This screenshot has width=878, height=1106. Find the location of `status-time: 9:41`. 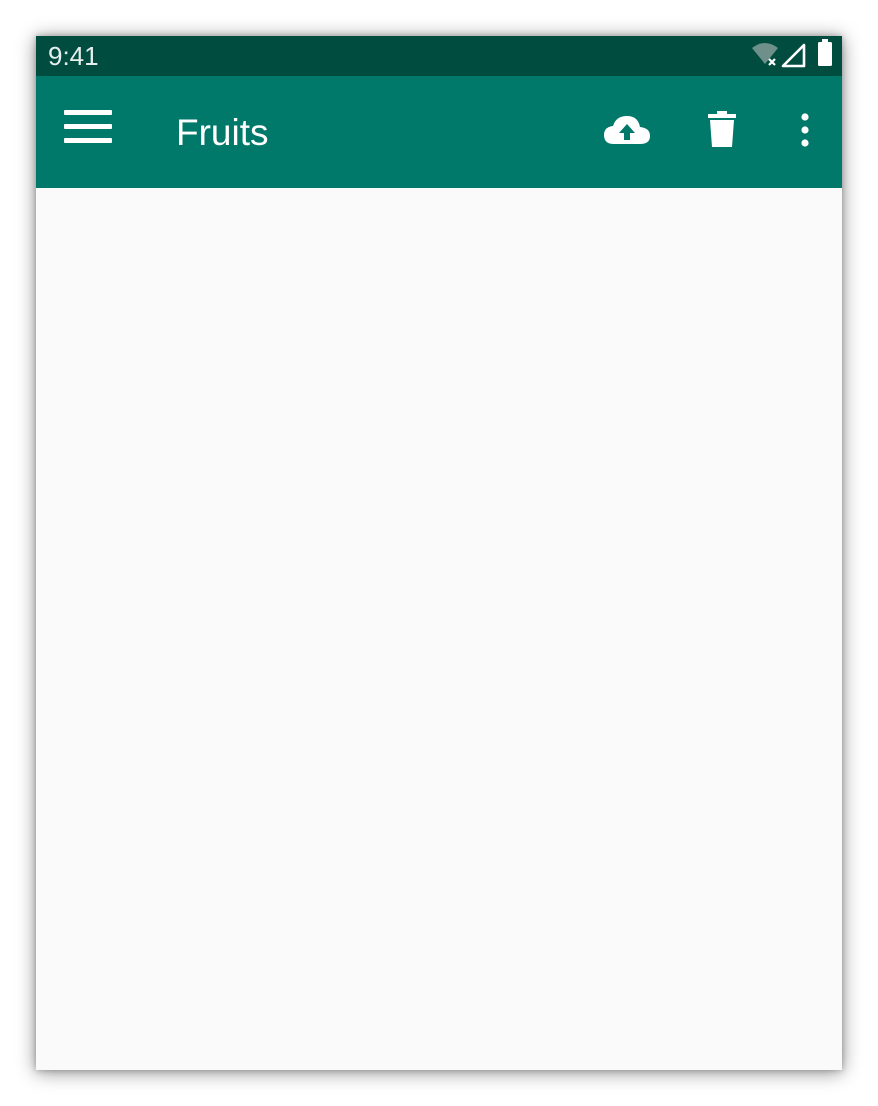

status-time: 9:41 is located at coordinates (73, 56).